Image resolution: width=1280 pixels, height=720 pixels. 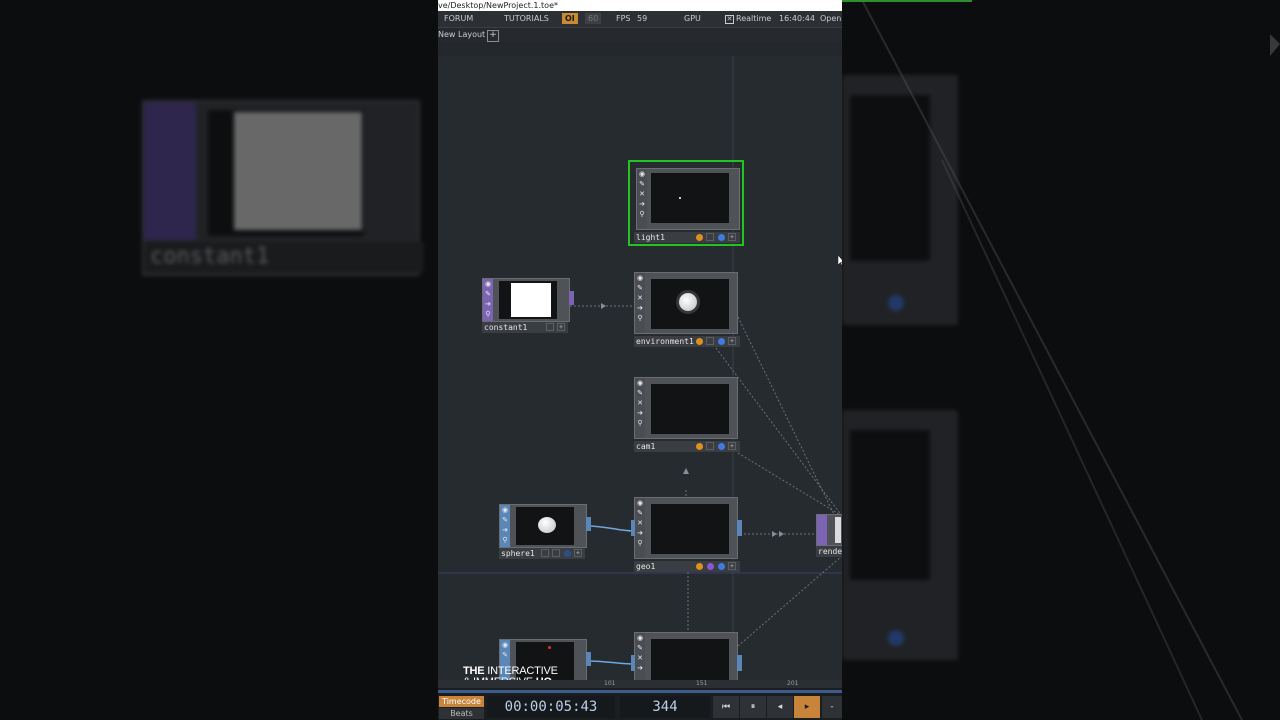 What do you see at coordinates (687, 415) in the screenshot?
I see `node-cam1: ◉ ✎ ✕ ➔ ⚲ cam1 +` at bounding box center [687, 415].